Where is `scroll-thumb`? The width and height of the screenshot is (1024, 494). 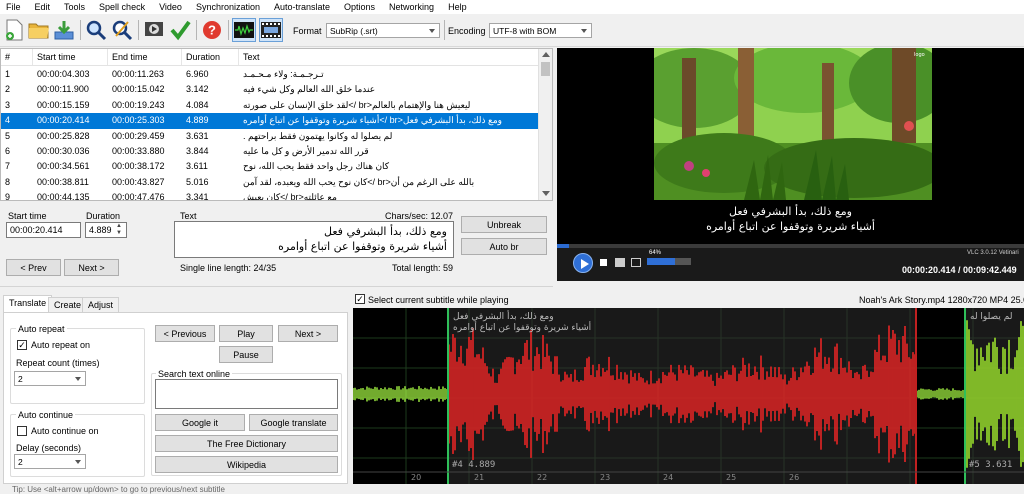 scroll-thumb is located at coordinates (545, 69).